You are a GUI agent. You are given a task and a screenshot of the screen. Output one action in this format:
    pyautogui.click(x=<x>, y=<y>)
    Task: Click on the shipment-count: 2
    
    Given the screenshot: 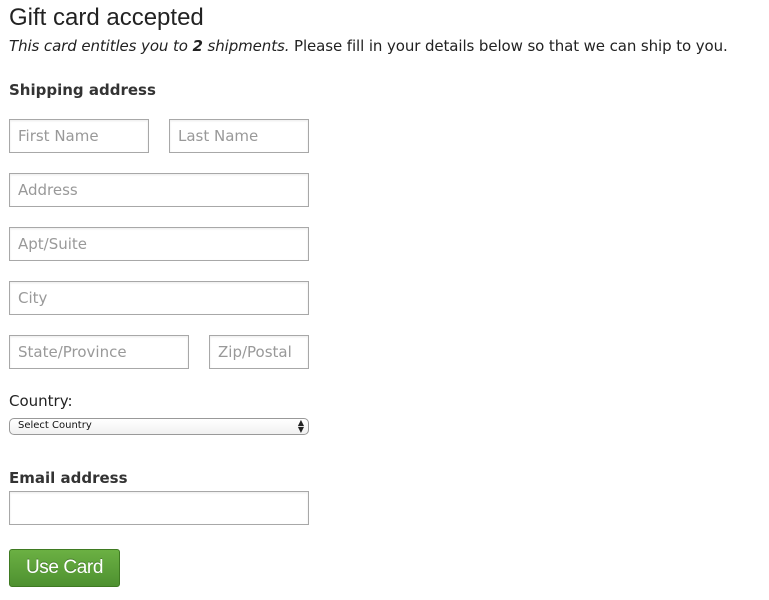 What is the action you would take?
    pyautogui.click(x=197, y=46)
    